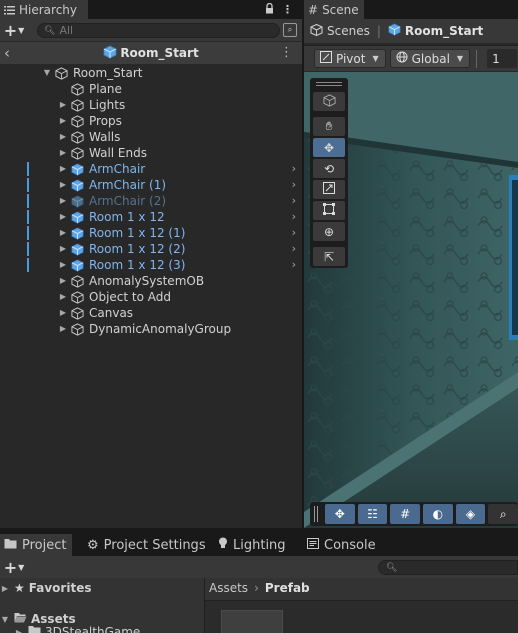 The image size is (518, 633). Describe the element at coordinates (7, 53) in the screenshot. I see `back-chevron-icon: ‹` at that location.